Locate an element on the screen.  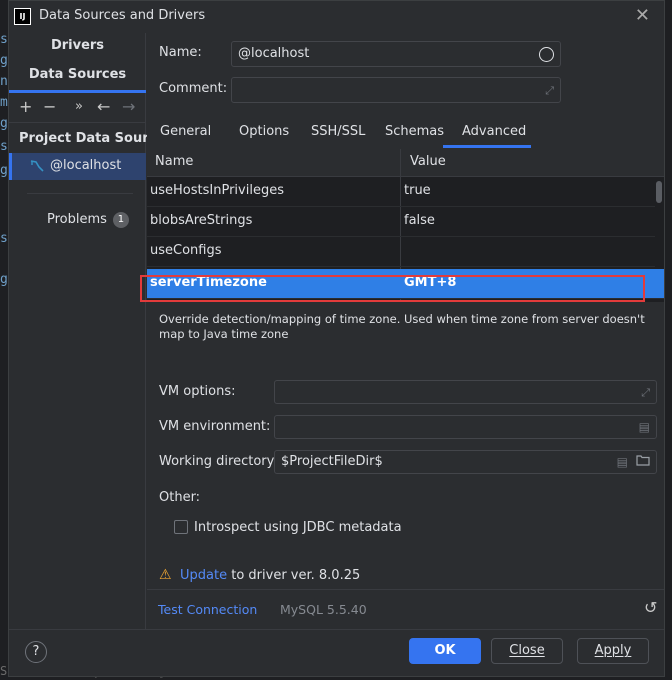
tab-advanced: Advanced is located at coordinates (494, 131).